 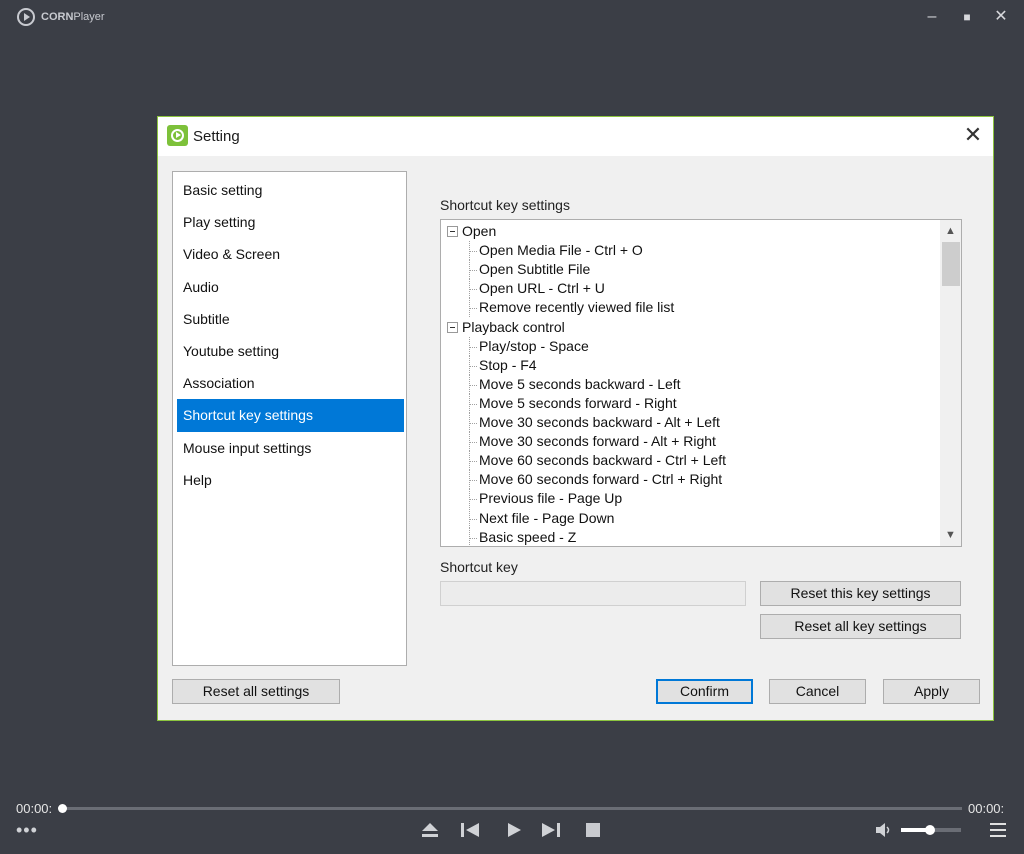 I want to click on confirm-button: Confirm, so click(x=704, y=691).